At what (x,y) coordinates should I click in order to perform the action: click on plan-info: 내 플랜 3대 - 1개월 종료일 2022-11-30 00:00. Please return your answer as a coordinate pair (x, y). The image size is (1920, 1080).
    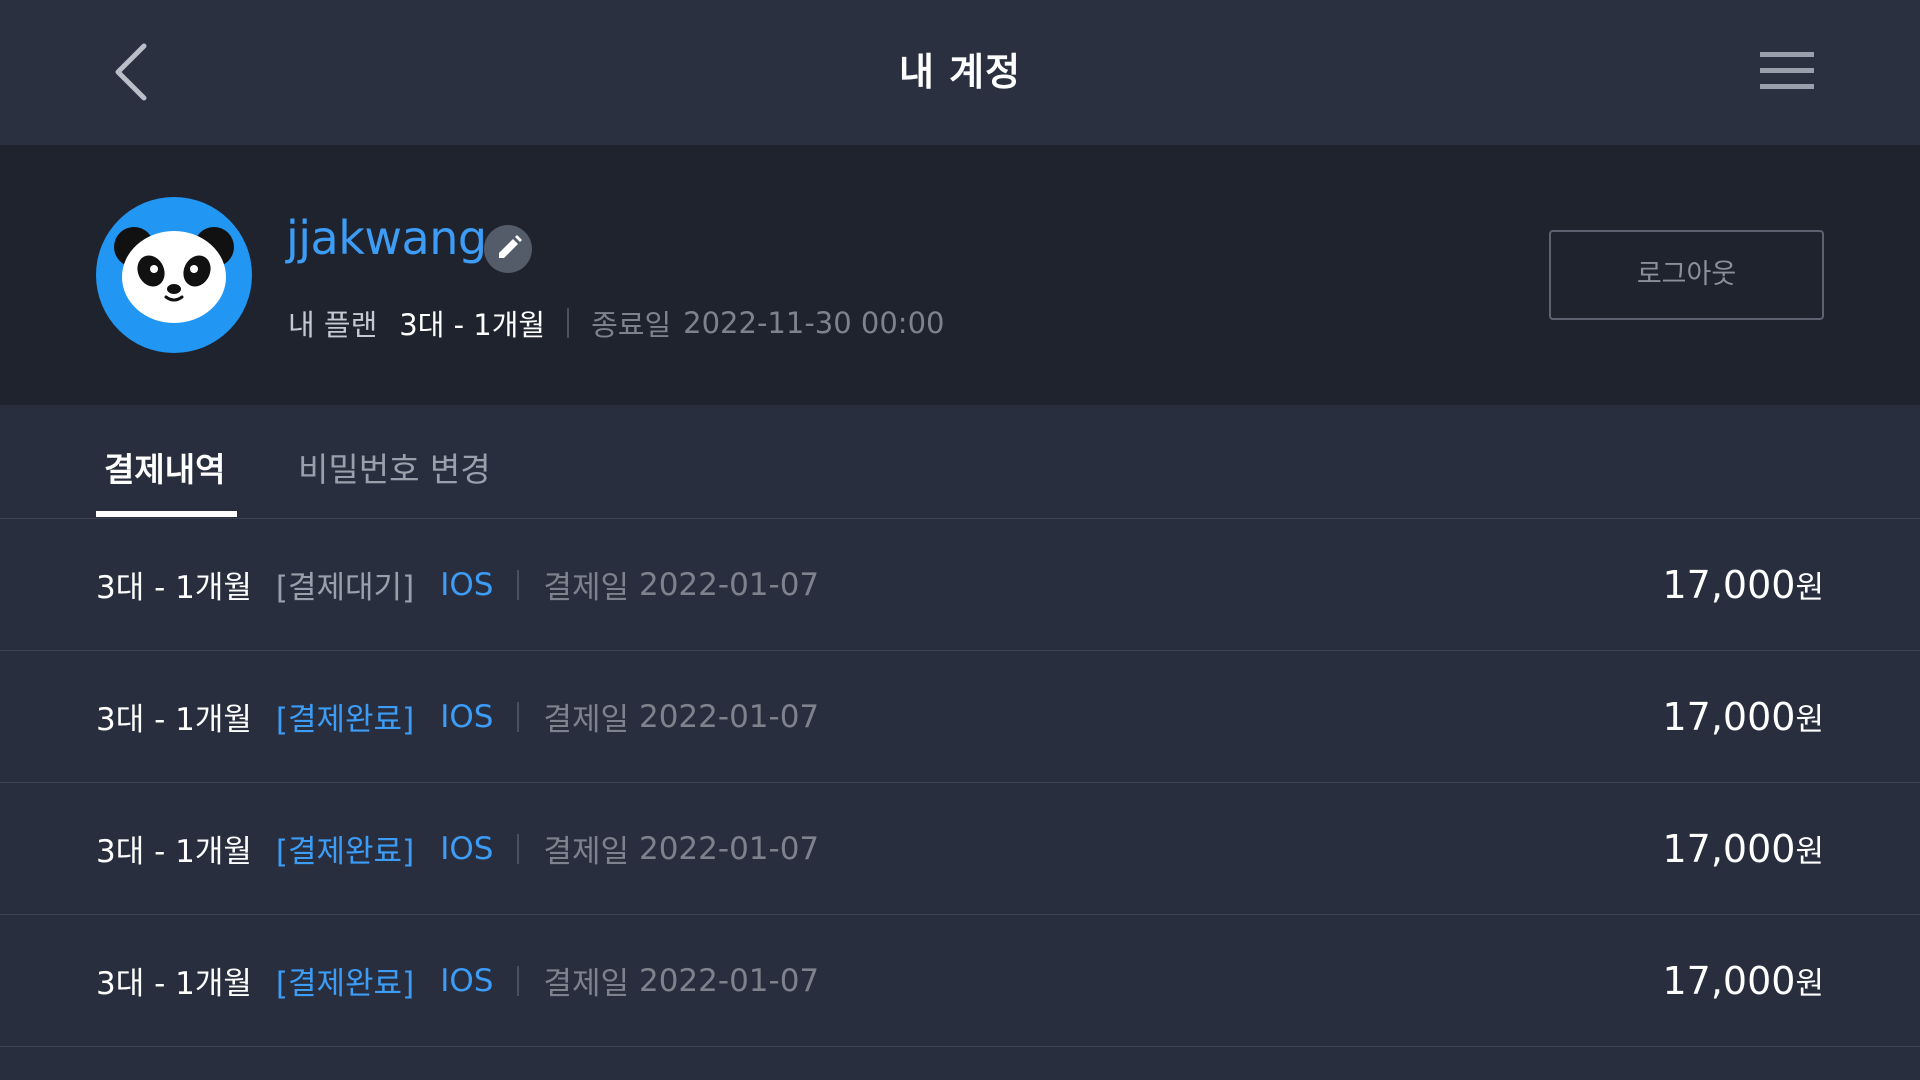
    Looking at the image, I should click on (616, 323).